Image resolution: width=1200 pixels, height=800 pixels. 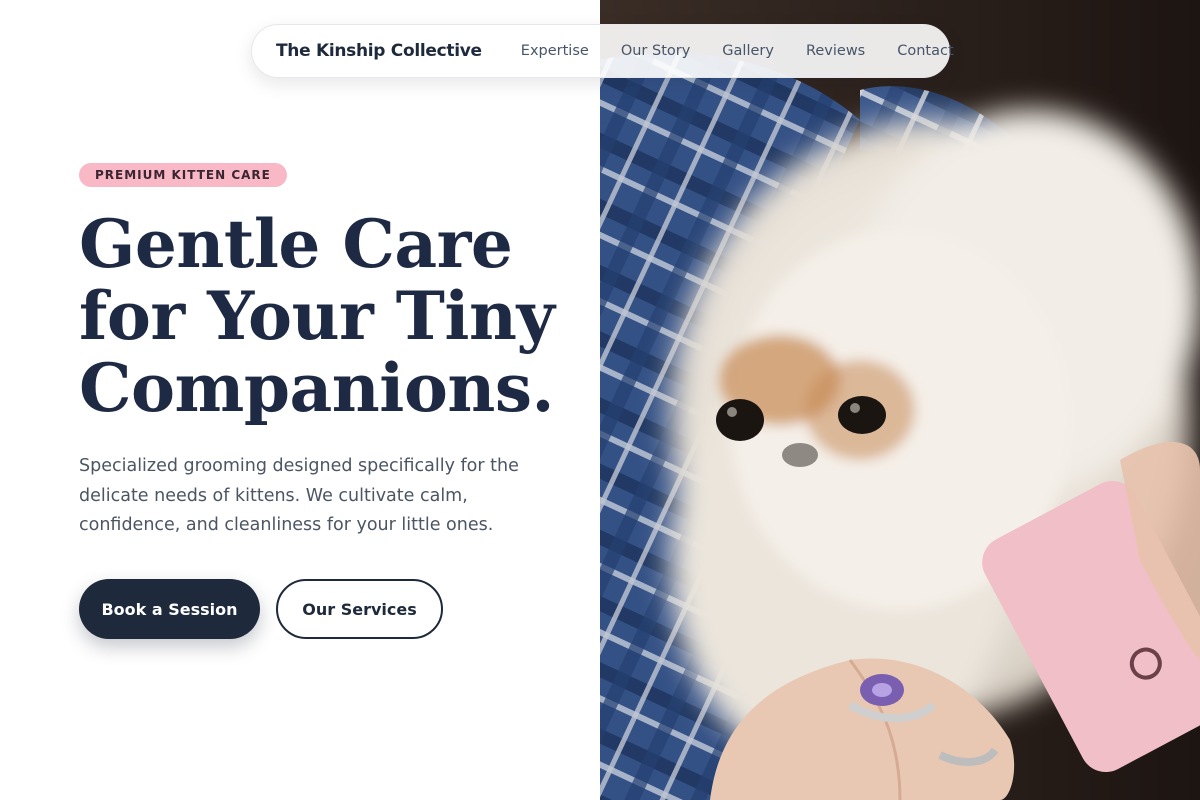 What do you see at coordinates (379, 51) in the screenshot?
I see `brand-logo: The Kinship Collective` at bounding box center [379, 51].